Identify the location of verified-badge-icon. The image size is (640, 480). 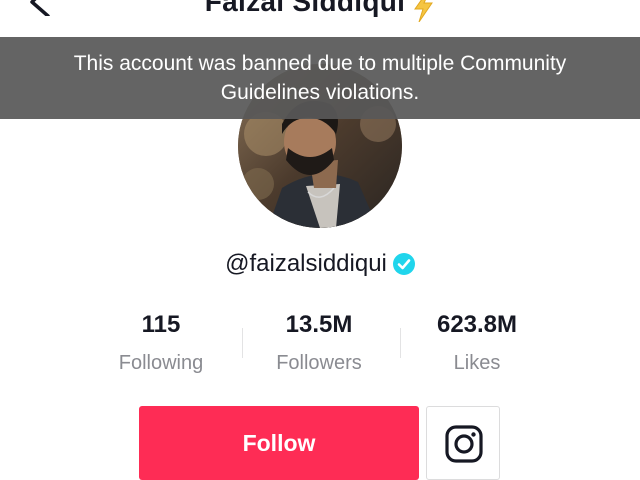
(403, 264).